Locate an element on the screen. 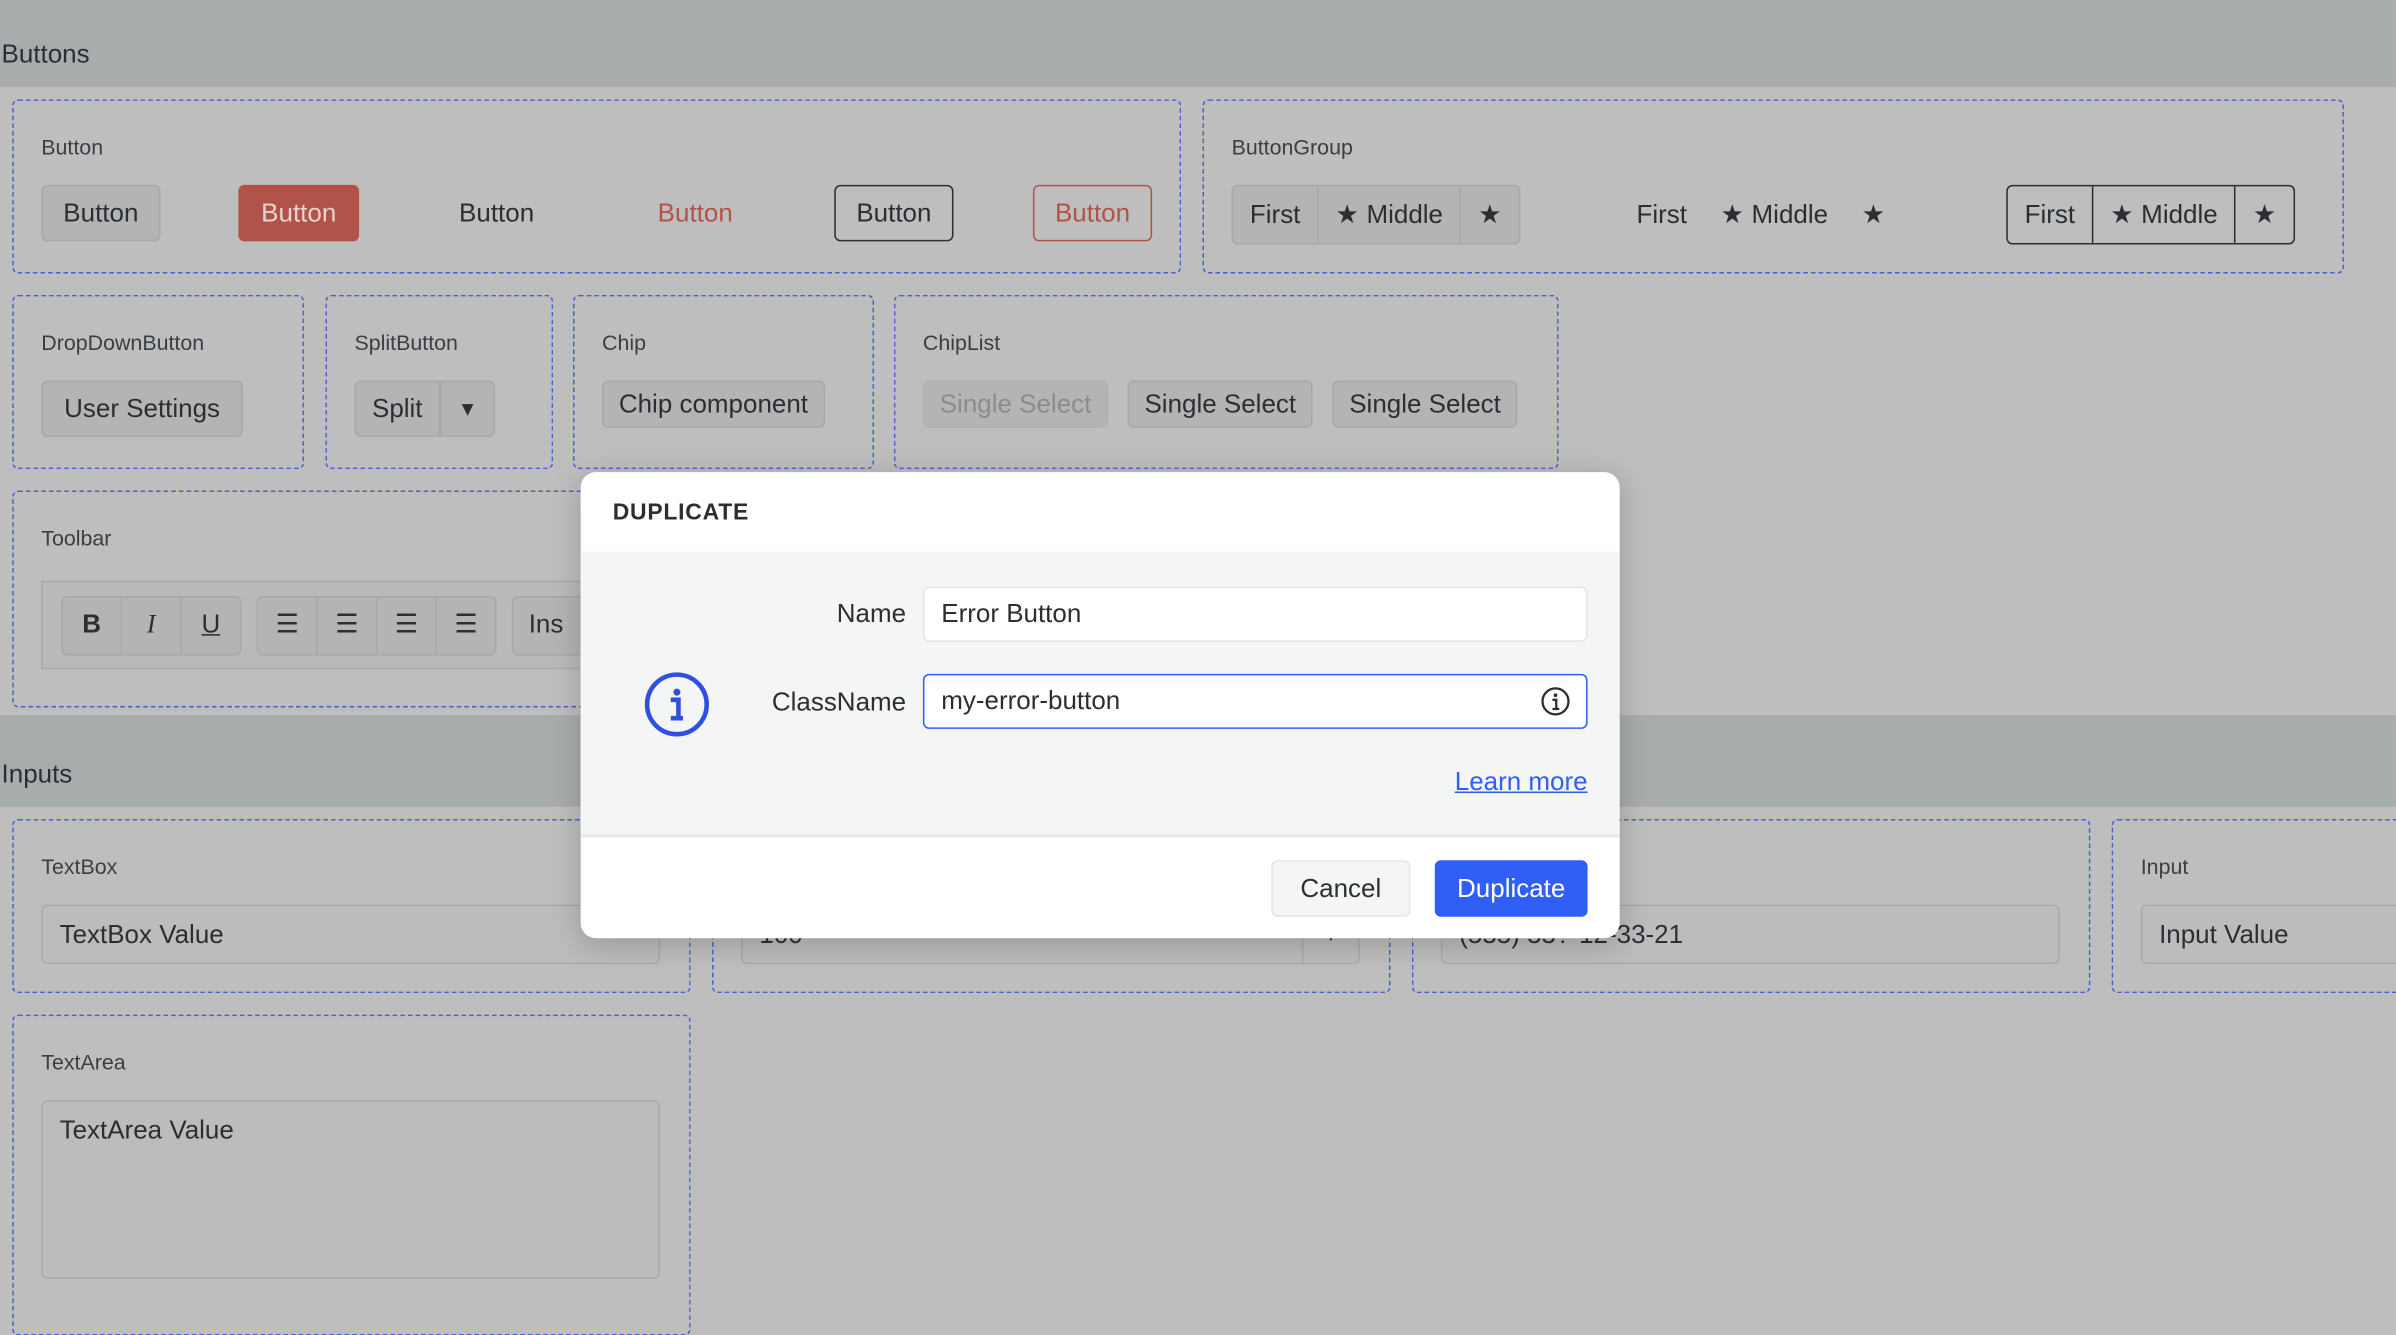 The width and height of the screenshot is (2396, 1335). flat-error-button: Button is located at coordinates (695, 213).